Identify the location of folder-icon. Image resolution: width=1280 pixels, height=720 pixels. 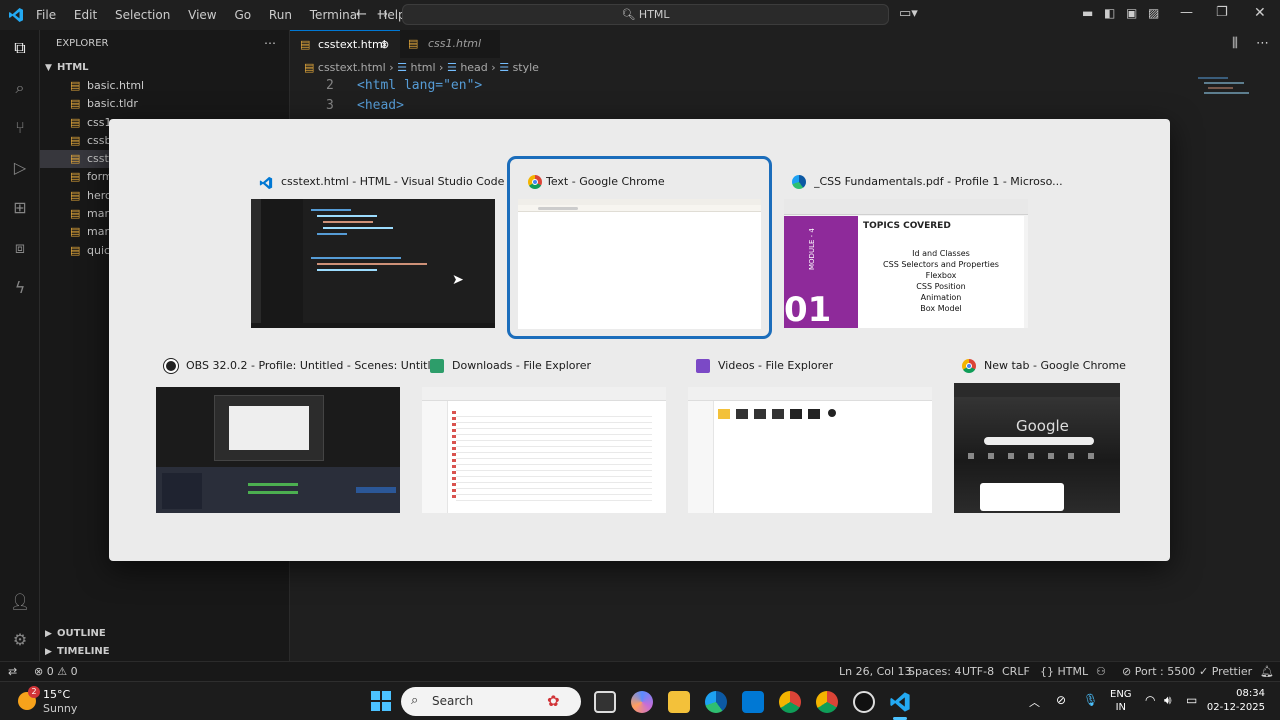
(437, 366).